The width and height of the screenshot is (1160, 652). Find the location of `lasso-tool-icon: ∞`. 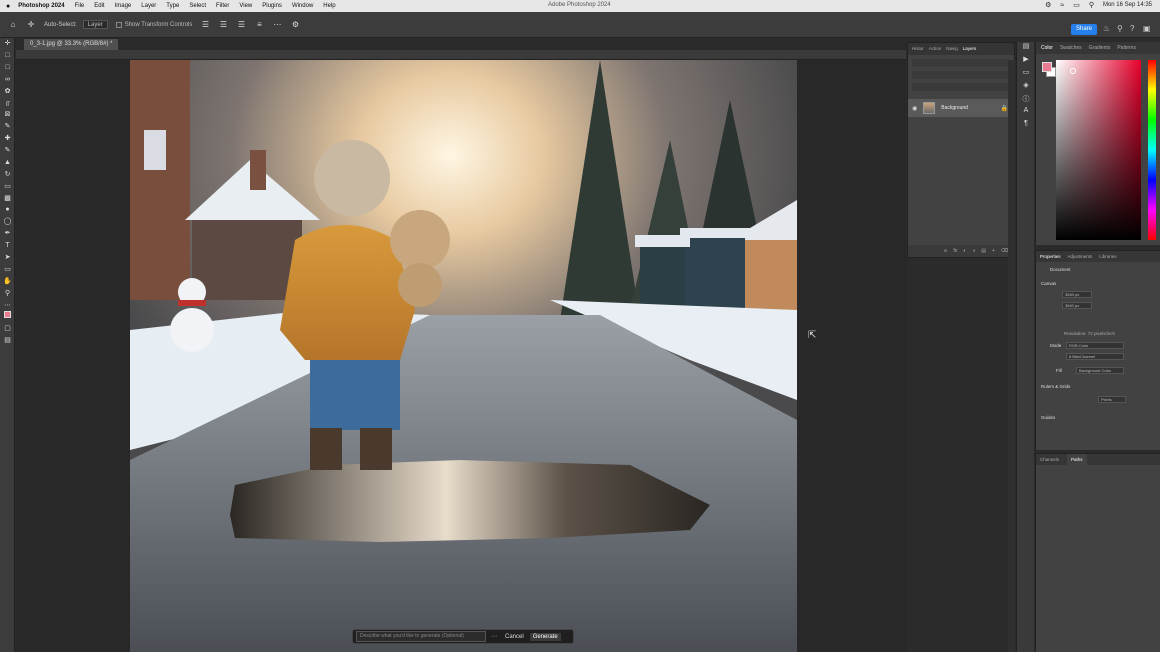

lasso-tool-icon: ∞ is located at coordinates (7, 80).